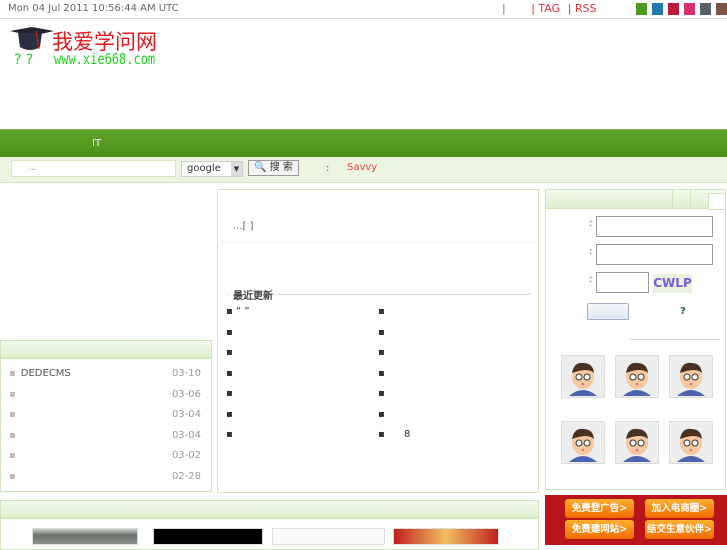  I want to click on top-bar: Mon 04 Jul 2011 10:56:44 AM UTC, so click(363, 9).